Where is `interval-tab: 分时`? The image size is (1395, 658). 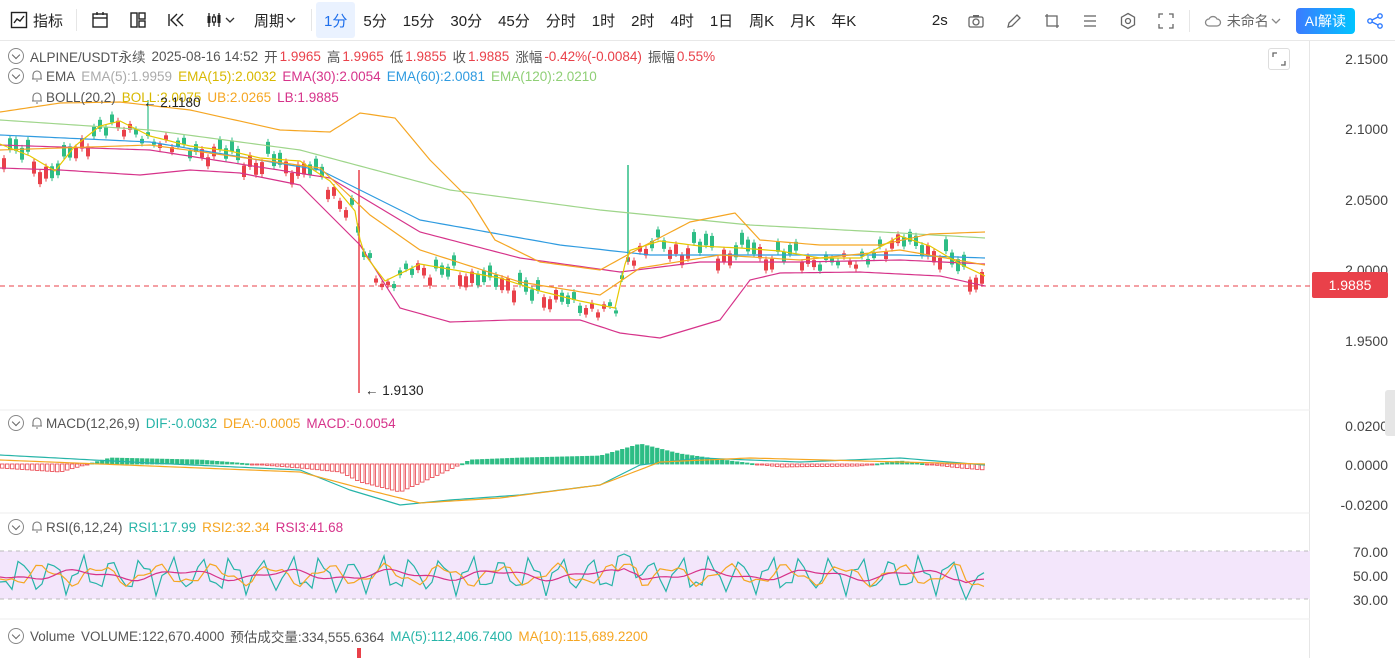
interval-tab: 分时 is located at coordinates (561, 20).